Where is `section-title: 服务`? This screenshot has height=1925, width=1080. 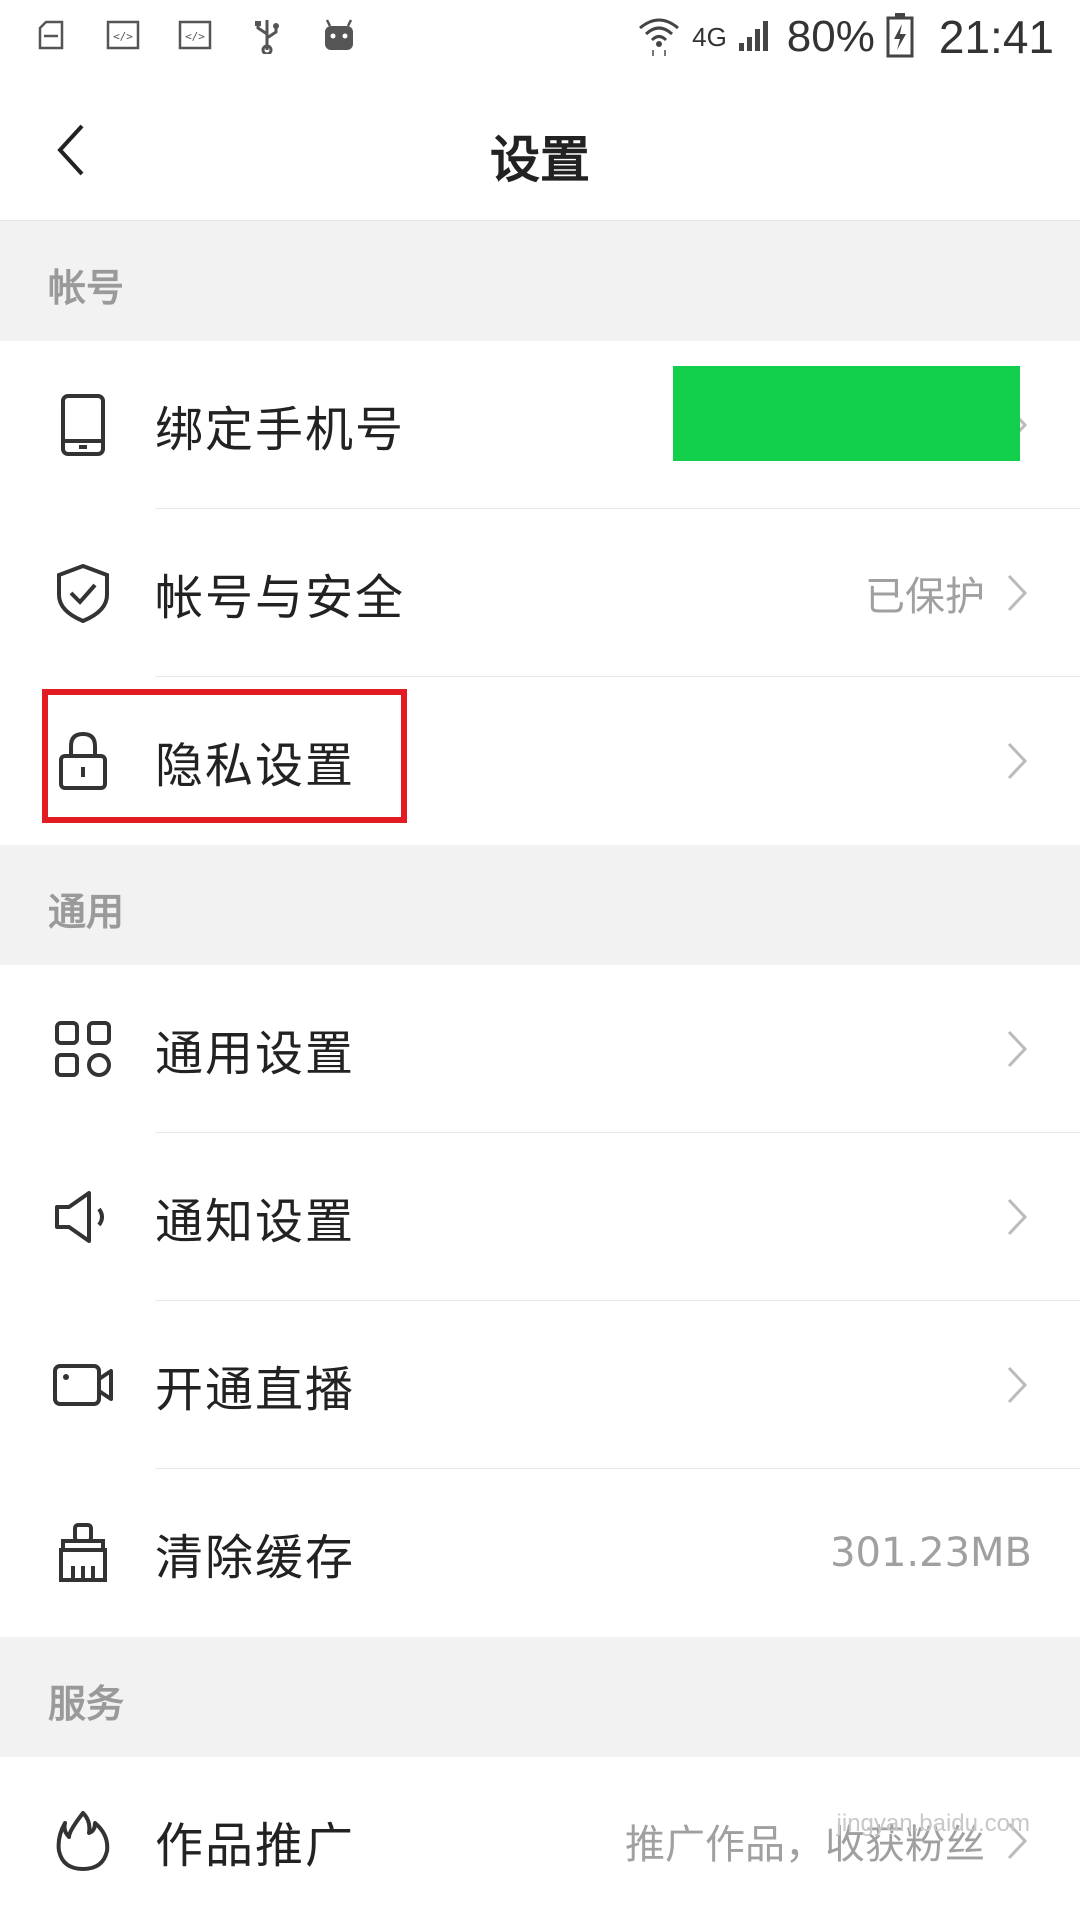
section-title: 服务 is located at coordinates (86, 1704).